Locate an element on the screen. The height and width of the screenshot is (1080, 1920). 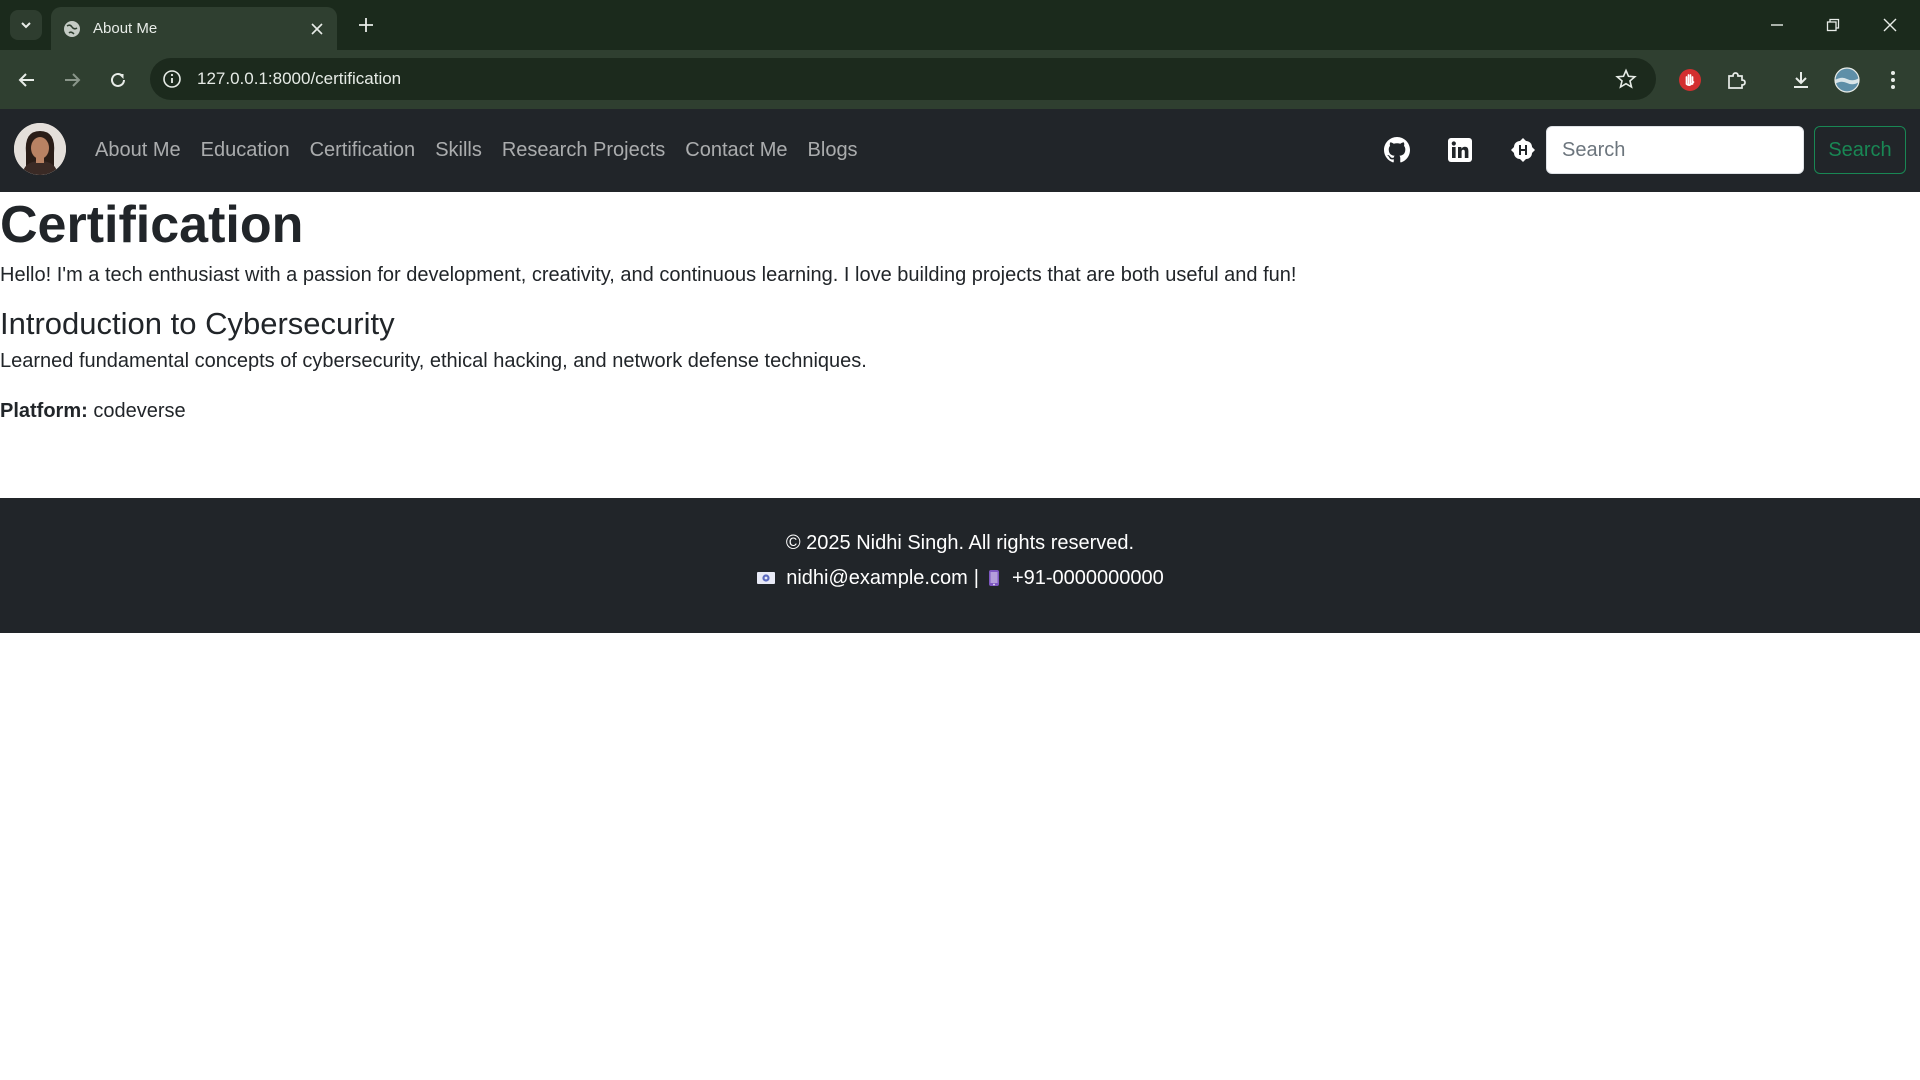
reload-icon is located at coordinates (118, 79).